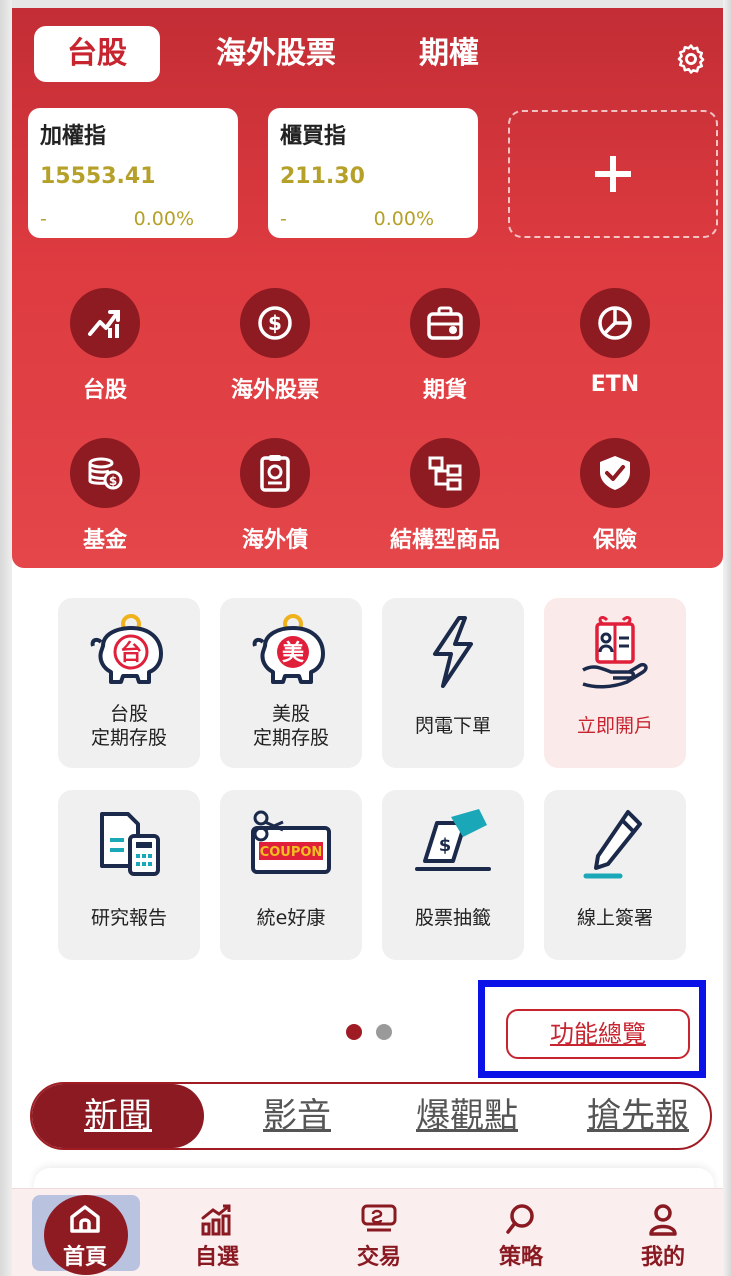  What do you see at coordinates (73, 136) in the screenshot?
I see `index-name: 加權指` at bounding box center [73, 136].